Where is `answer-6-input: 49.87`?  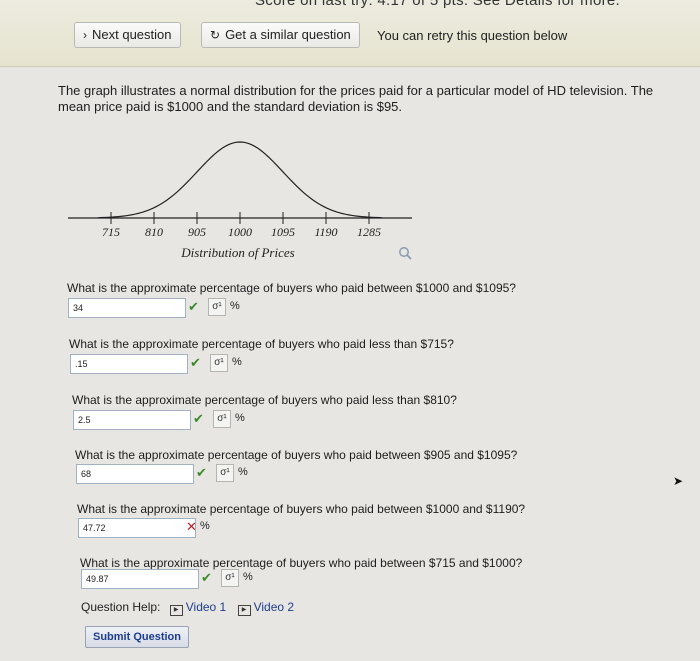
answer-6-input: 49.87 is located at coordinates (140, 579).